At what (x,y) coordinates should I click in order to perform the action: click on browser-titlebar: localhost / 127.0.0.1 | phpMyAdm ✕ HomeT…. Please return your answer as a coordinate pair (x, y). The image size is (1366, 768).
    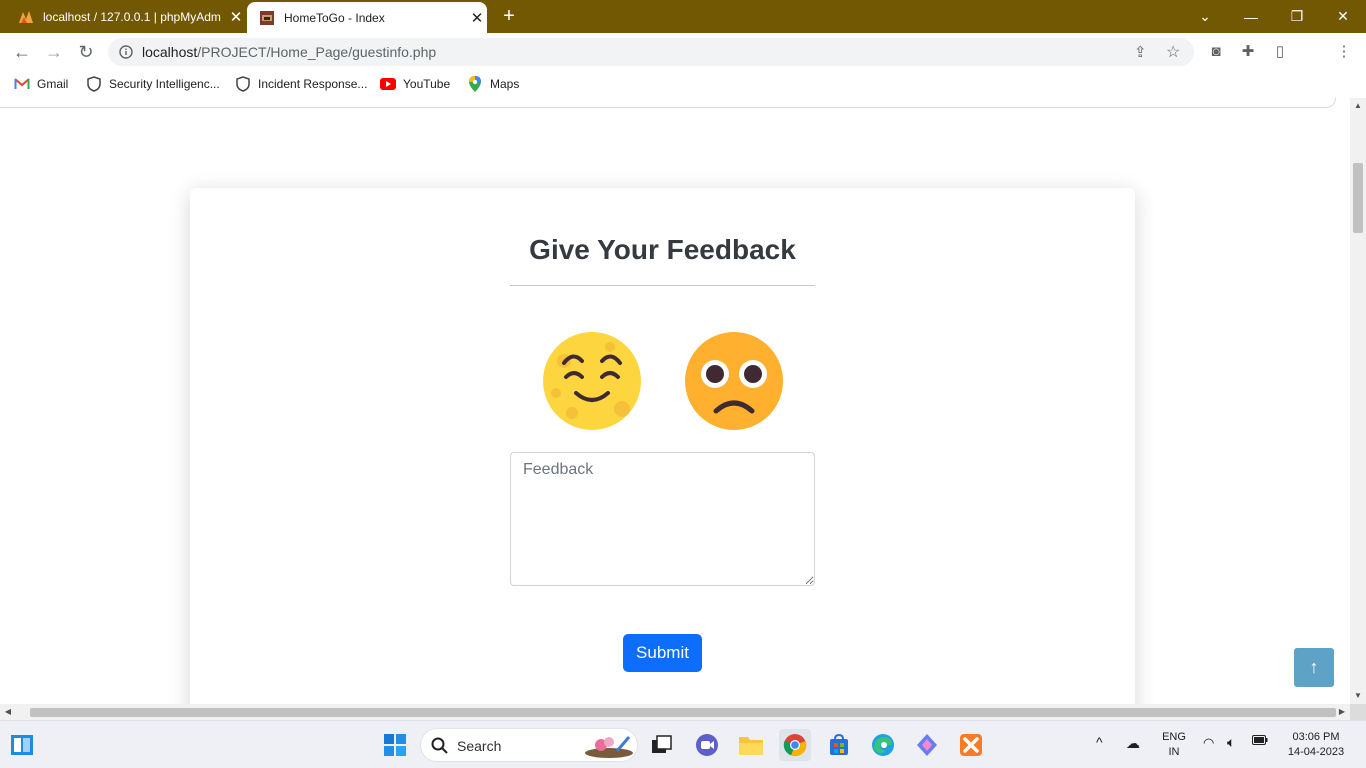
    Looking at the image, I should click on (683, 16).